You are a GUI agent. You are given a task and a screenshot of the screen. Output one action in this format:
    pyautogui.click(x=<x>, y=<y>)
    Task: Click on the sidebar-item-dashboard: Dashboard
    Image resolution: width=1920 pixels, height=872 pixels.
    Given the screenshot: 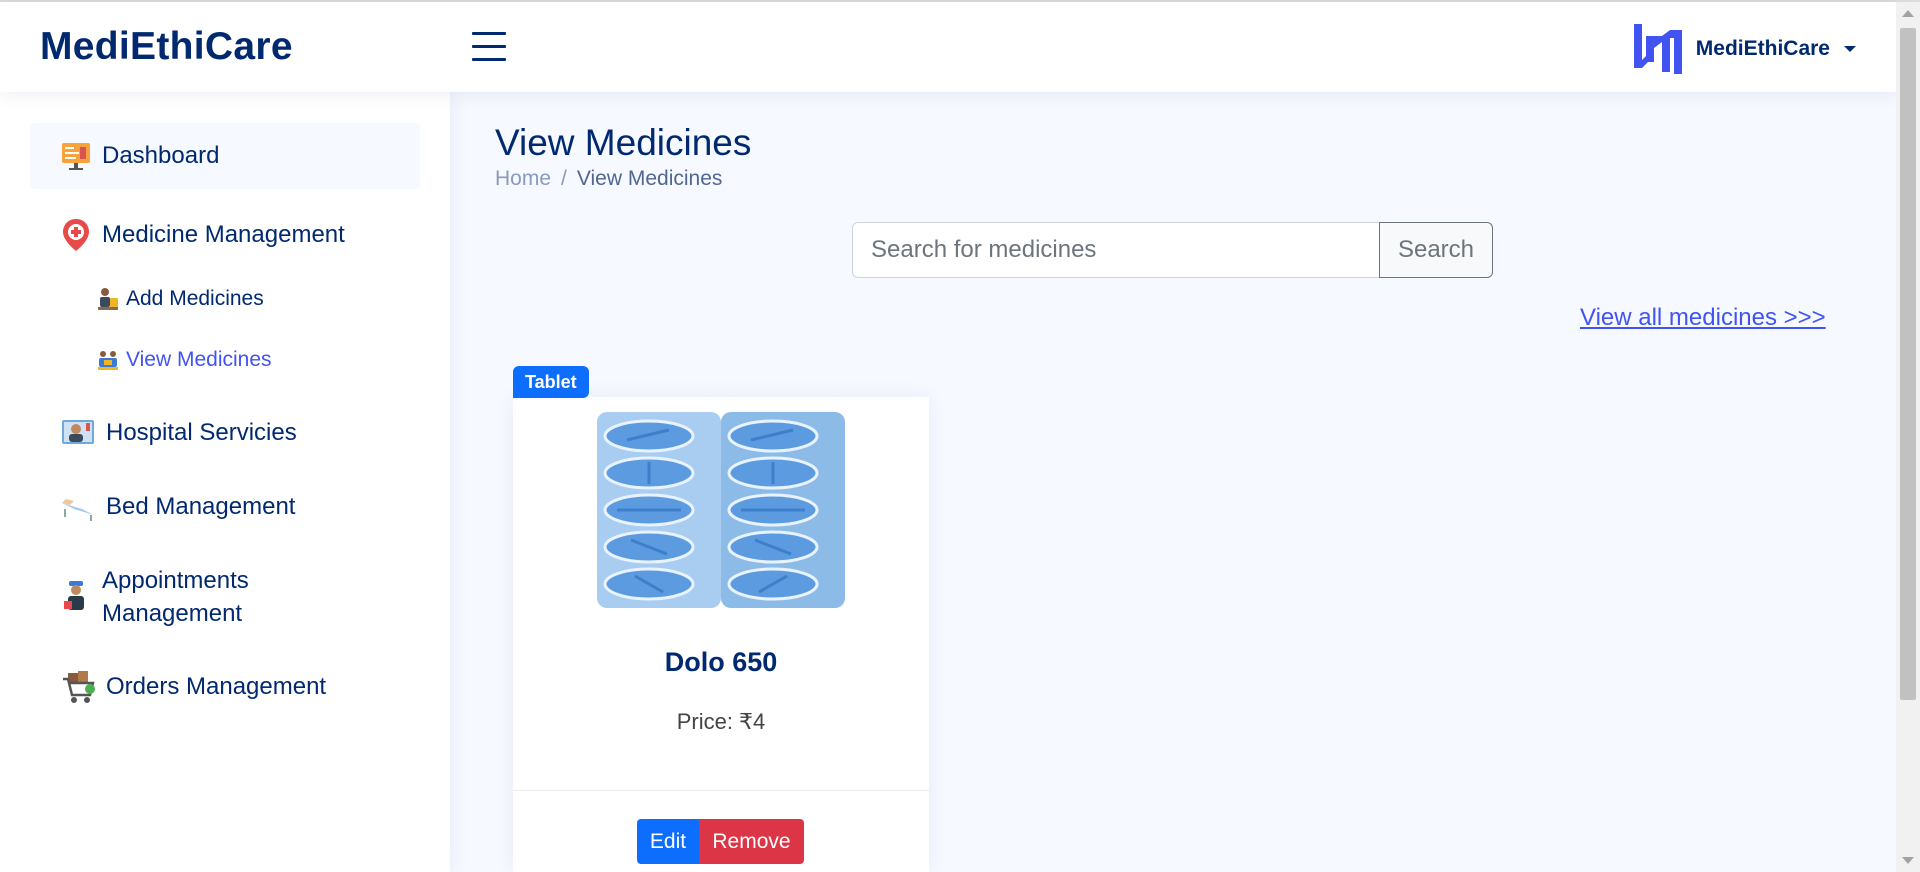 What is the action you would take?
    pyautogui.click(x=225, y=156)
    